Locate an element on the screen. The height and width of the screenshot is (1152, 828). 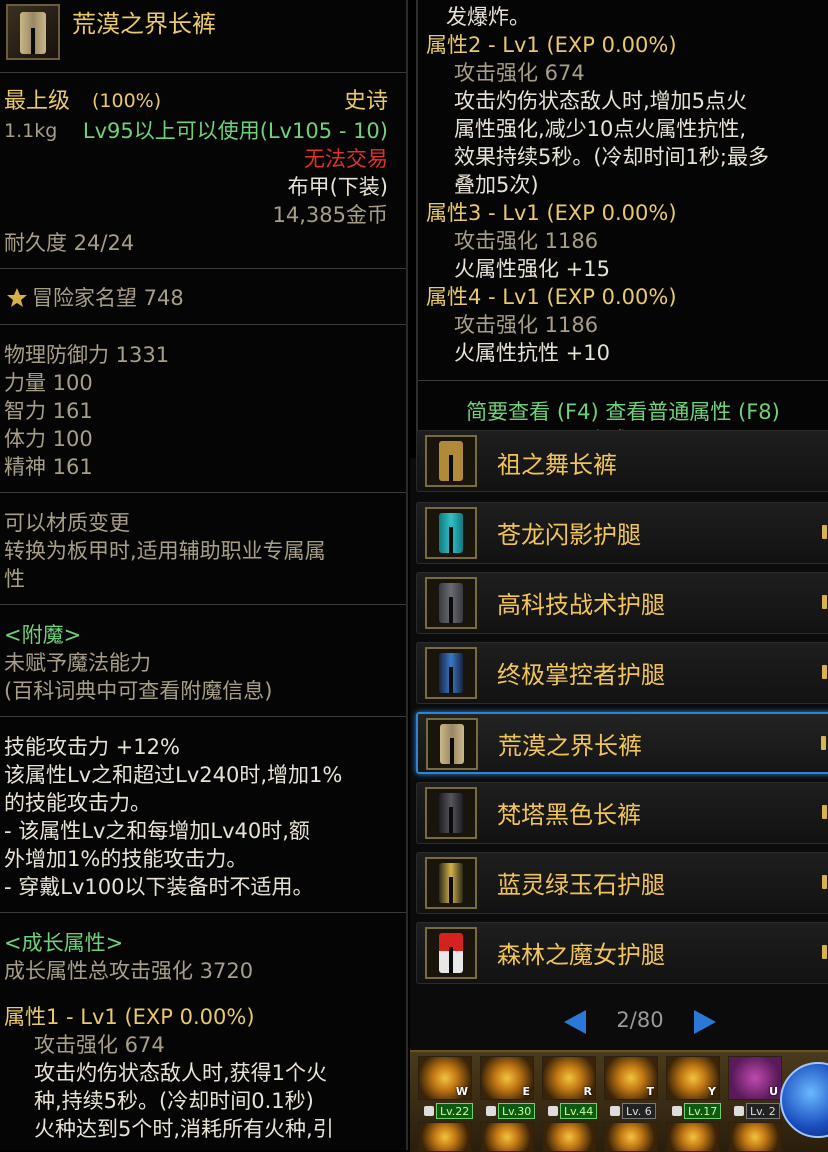
skill-level-badge: Lv. 6 is located at coordinates (639, 1111).